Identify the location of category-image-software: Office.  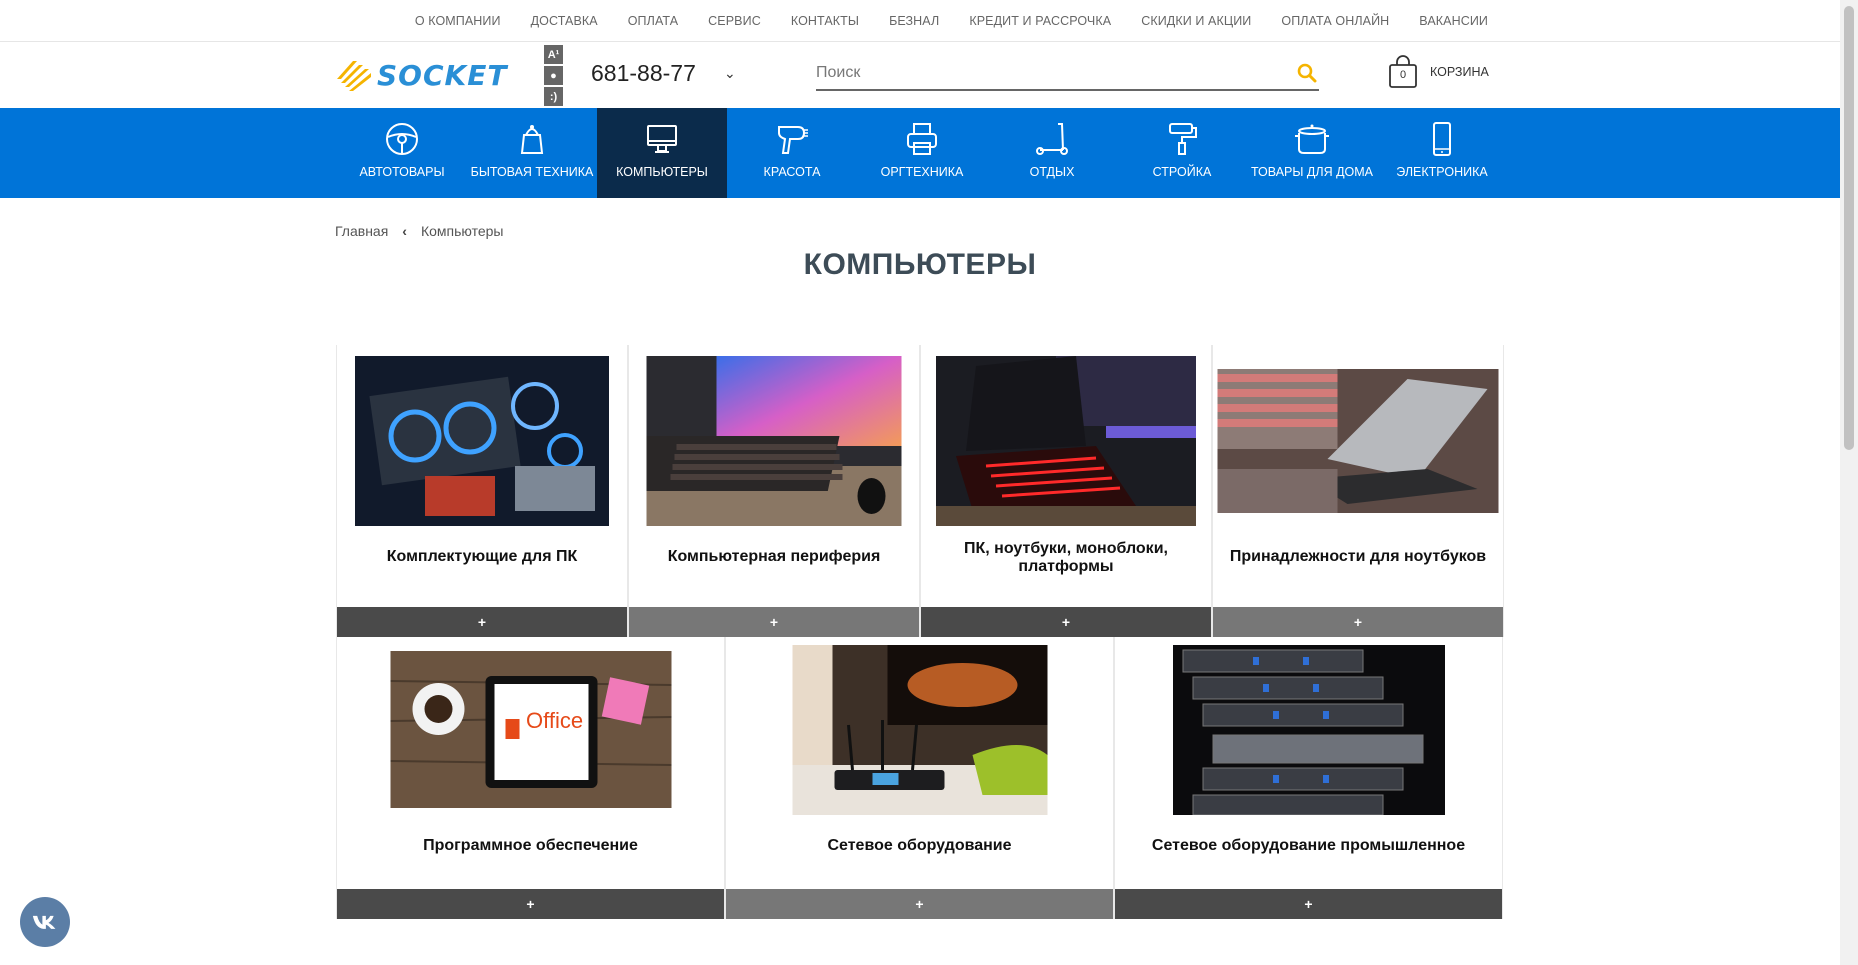
(530, 729).